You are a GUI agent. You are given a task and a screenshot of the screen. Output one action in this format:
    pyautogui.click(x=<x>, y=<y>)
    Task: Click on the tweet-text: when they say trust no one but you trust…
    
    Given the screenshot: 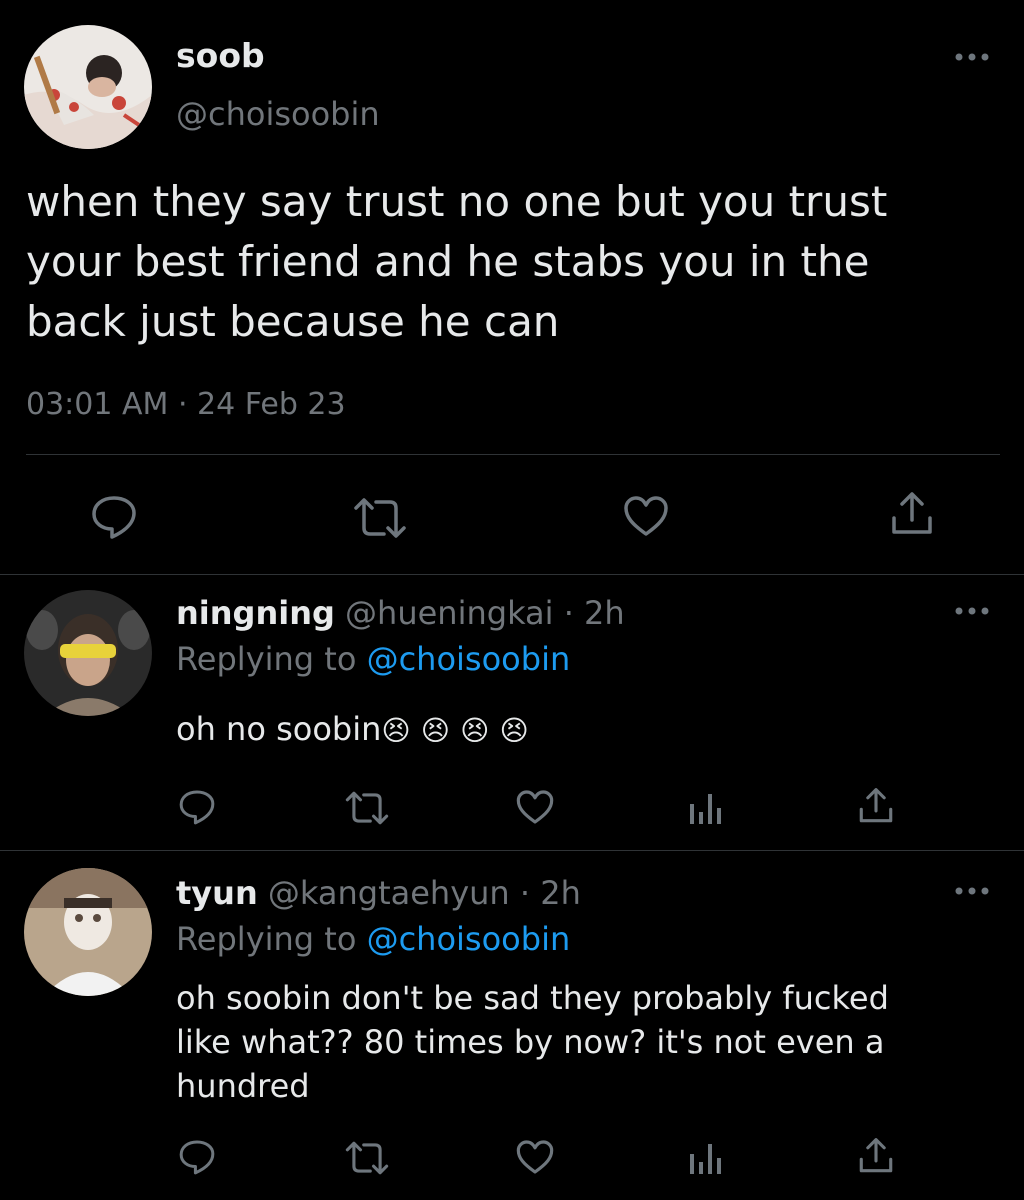 What is the action you would take?
    pyautogui.click(x=456, y=262)
    